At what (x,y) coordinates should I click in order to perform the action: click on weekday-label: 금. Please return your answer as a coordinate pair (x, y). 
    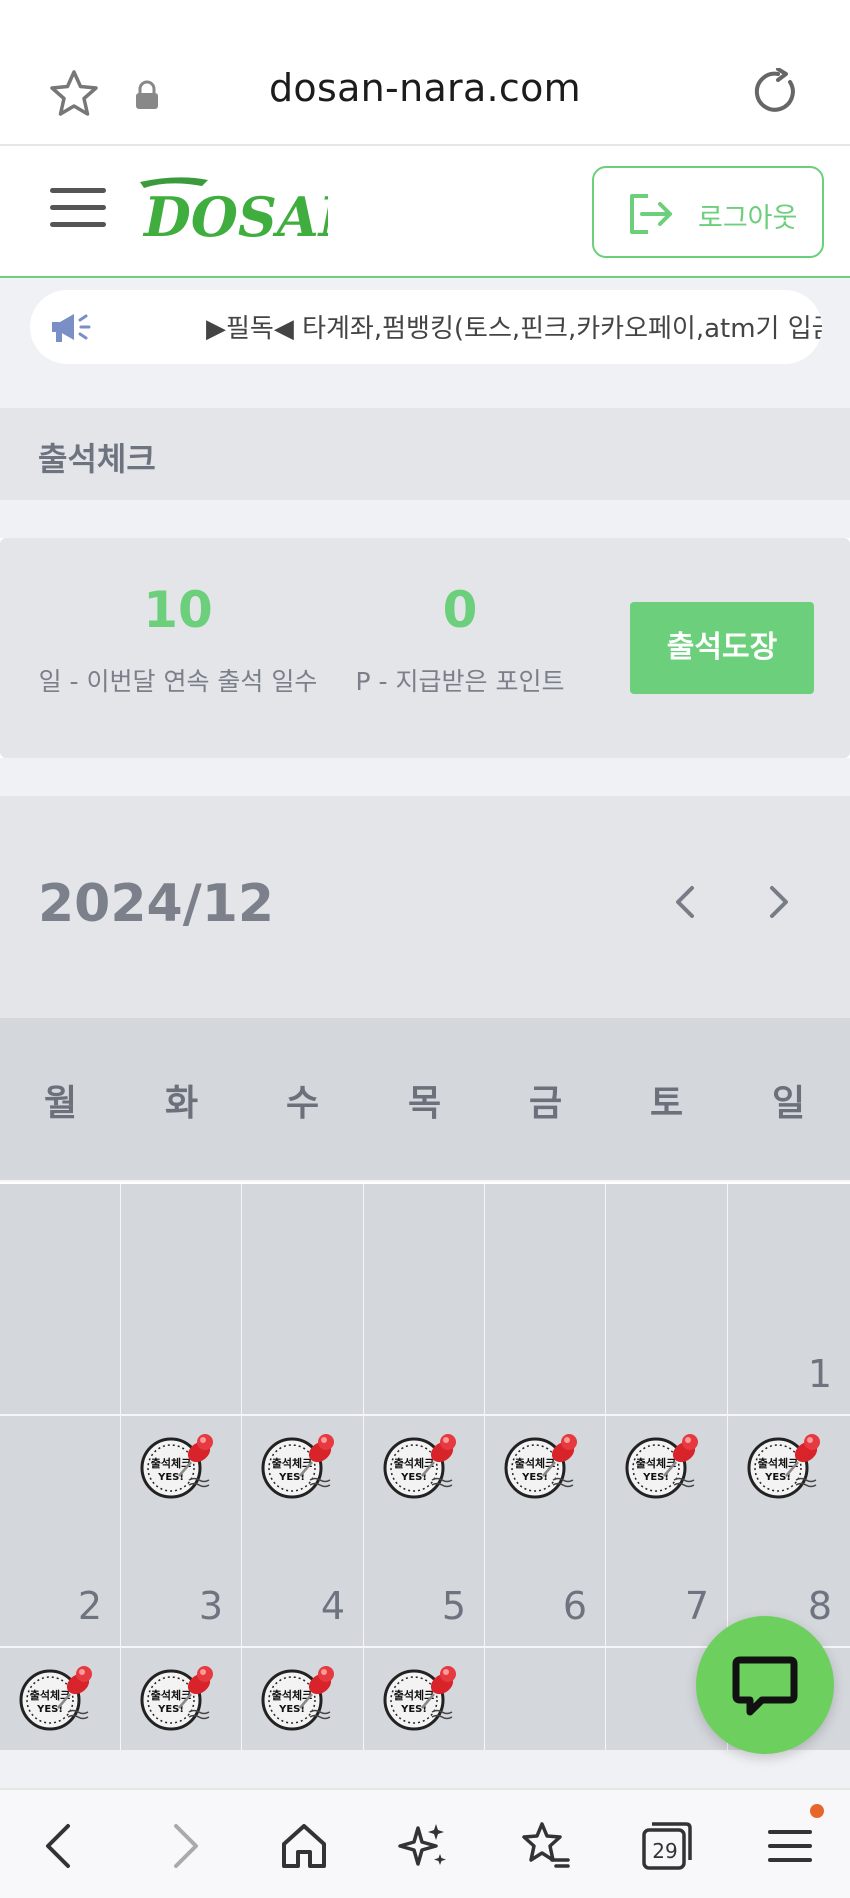
    Looking at the image, I should click on (545, 1103).